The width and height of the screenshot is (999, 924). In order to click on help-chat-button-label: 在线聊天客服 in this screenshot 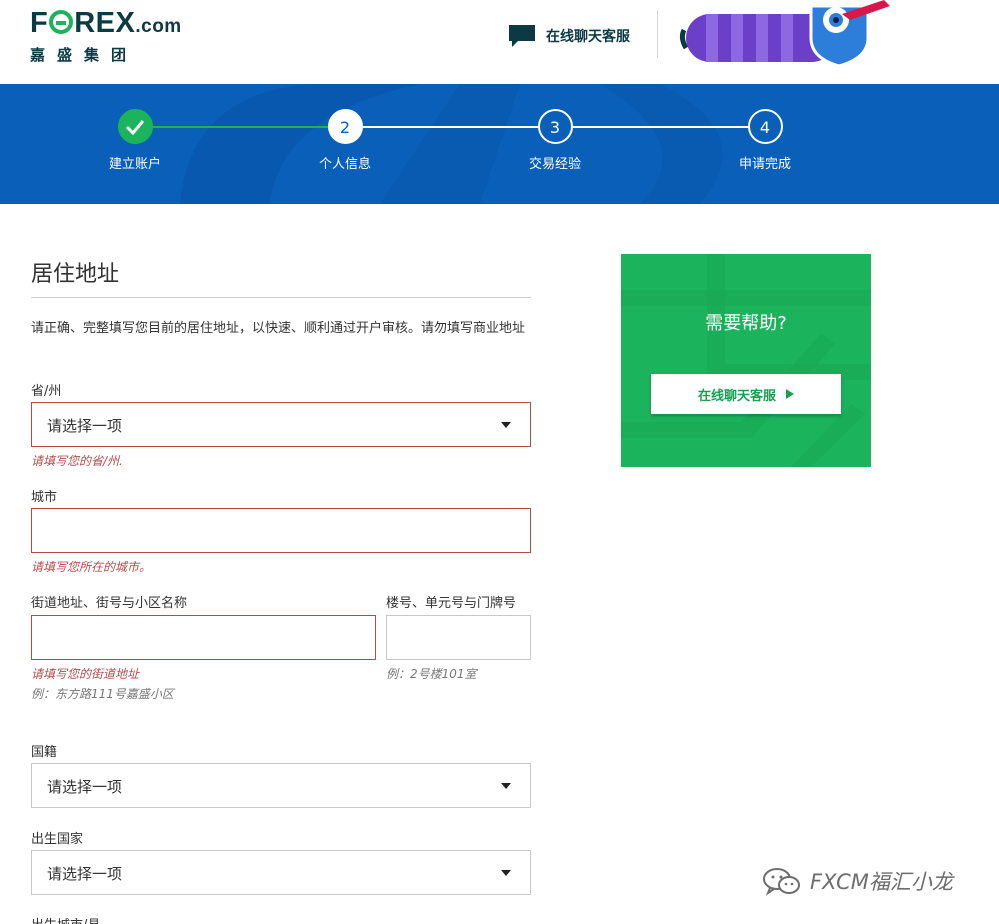, I will do `click(736, 396)`.